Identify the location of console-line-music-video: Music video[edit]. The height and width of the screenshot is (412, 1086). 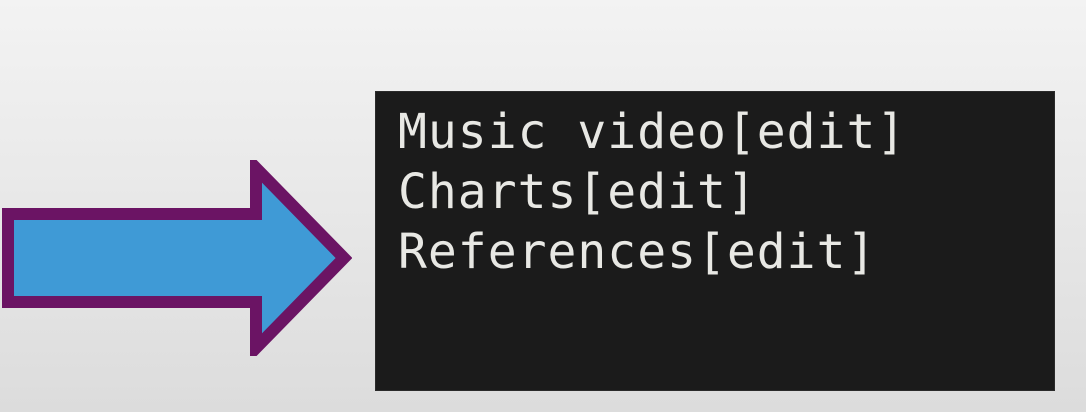
(652, 132).